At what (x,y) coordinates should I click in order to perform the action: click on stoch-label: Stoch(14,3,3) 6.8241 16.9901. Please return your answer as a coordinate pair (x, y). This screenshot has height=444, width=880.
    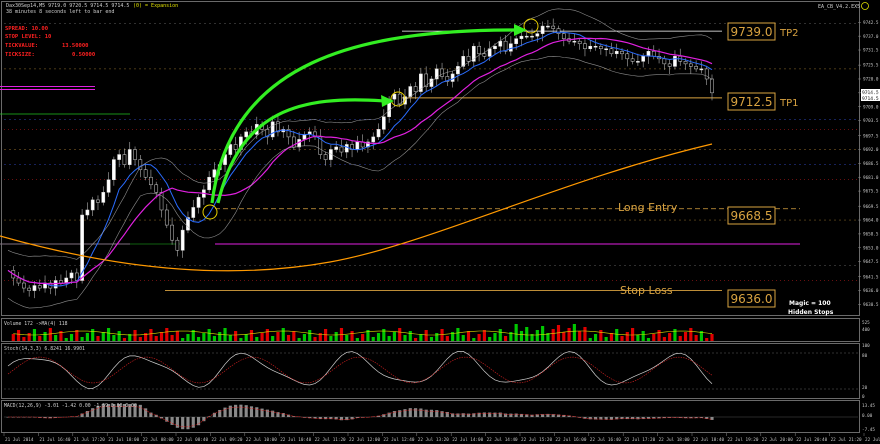
    Looking at the image, I should click on (44, 349).